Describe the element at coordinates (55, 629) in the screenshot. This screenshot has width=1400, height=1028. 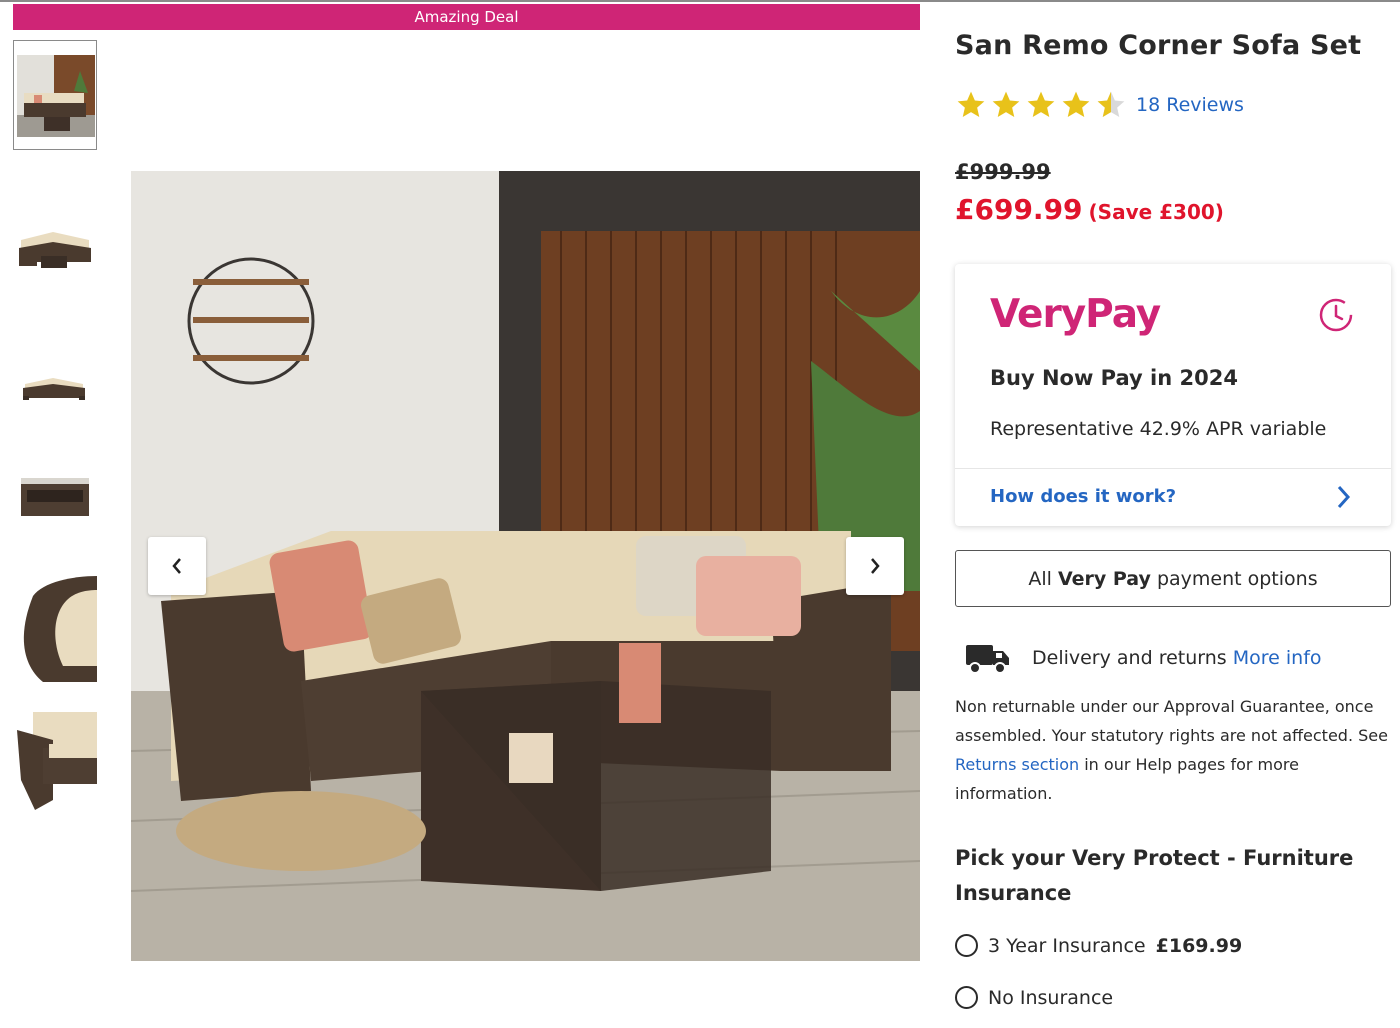
I see `thumbnail-arm-detail` at that location.